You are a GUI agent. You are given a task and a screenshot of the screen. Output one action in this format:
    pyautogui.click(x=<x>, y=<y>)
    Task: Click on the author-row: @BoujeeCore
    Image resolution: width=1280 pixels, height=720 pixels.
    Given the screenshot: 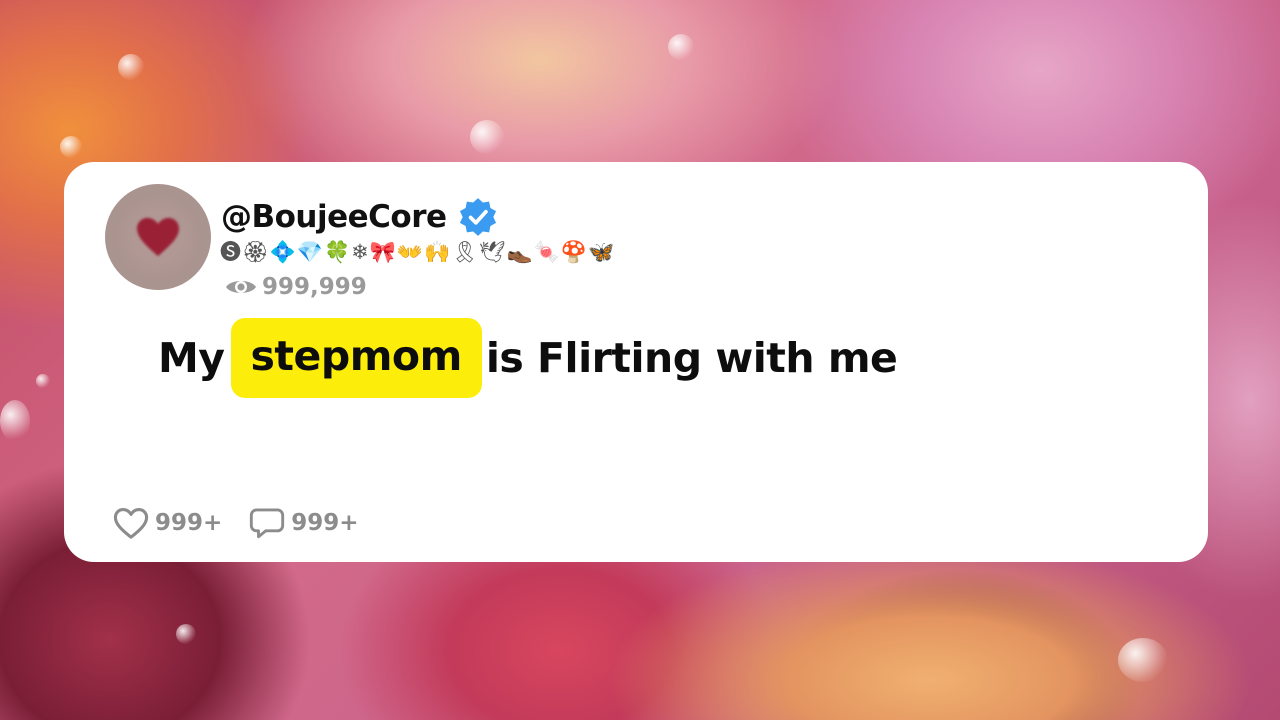 What is the action you would take?
    pyautogui.click(x=360, y=217)
    